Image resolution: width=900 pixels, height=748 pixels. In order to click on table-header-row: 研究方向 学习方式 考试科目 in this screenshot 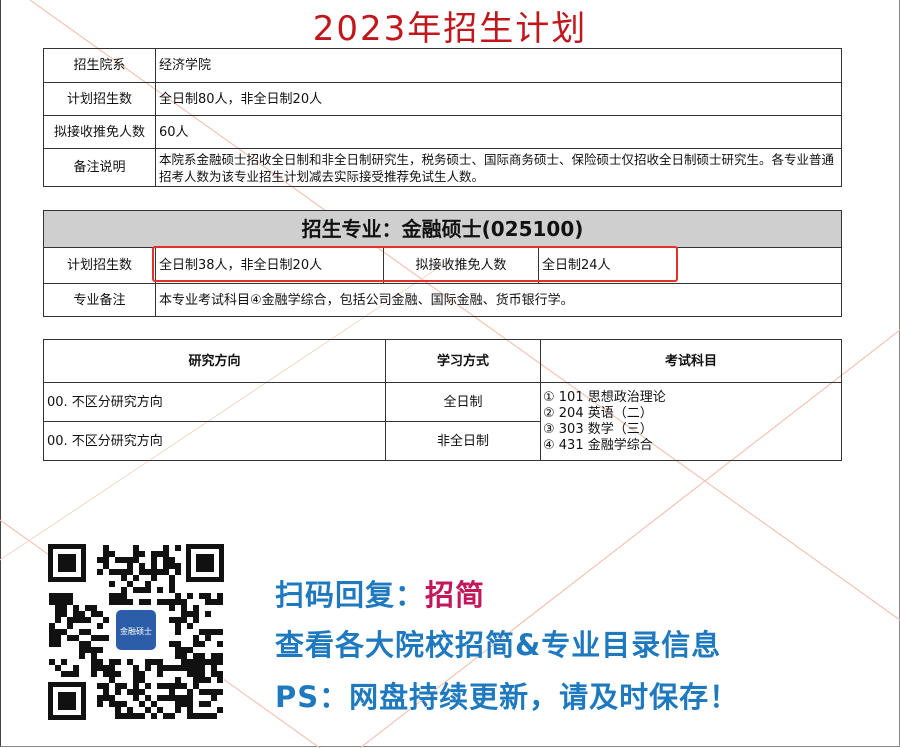, I will do `click(442, 361)`.